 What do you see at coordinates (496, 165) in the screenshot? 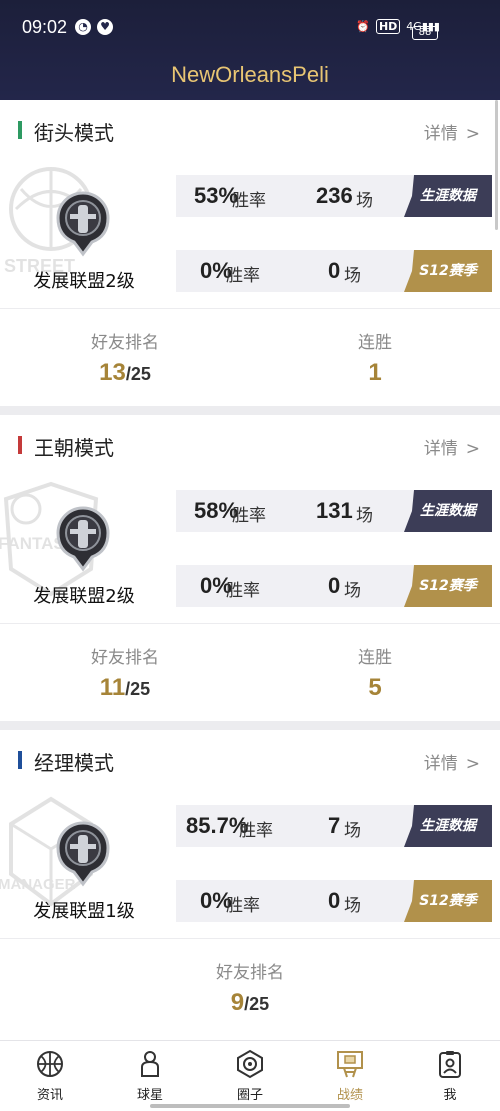
I see `scrollbar` at bounding box center [496, 165].